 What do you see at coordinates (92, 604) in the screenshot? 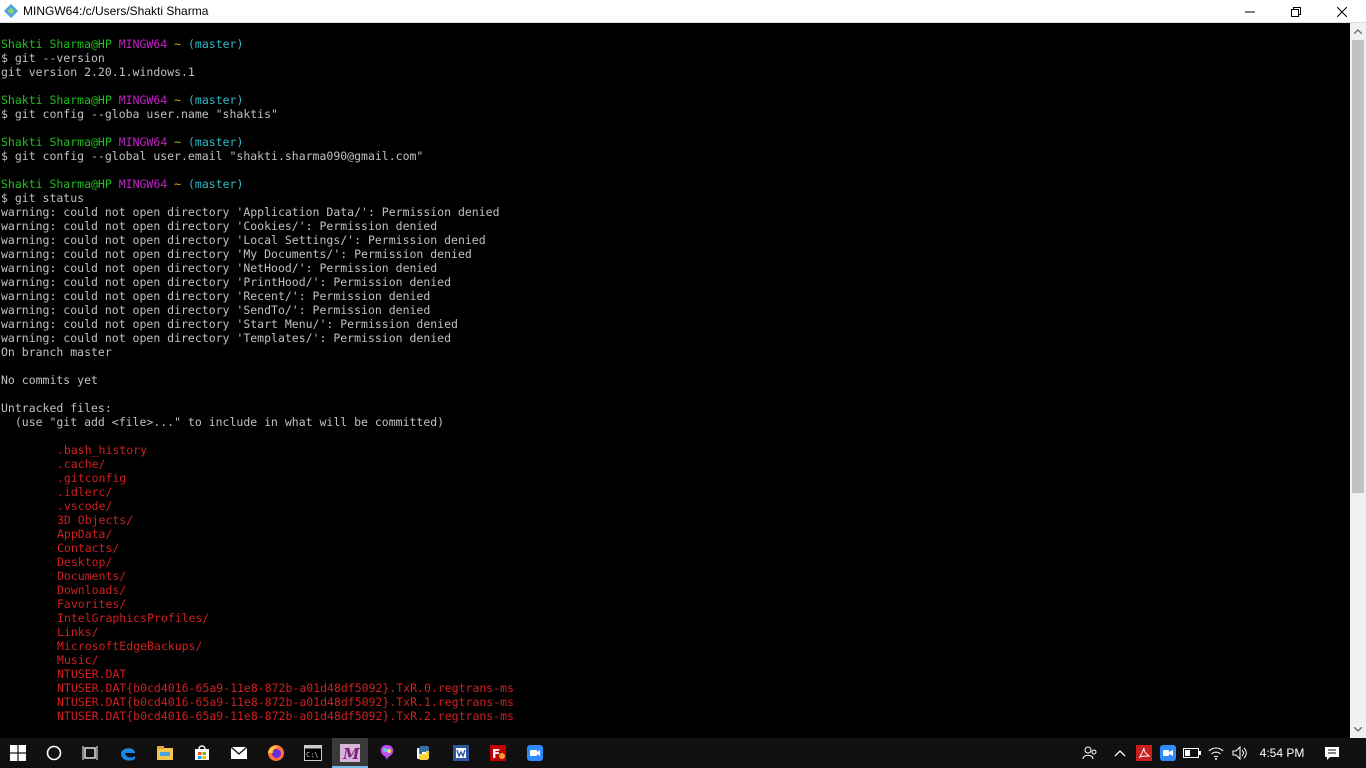
I see `untracked-file: Favorites/` at bounding box center [92, 604].